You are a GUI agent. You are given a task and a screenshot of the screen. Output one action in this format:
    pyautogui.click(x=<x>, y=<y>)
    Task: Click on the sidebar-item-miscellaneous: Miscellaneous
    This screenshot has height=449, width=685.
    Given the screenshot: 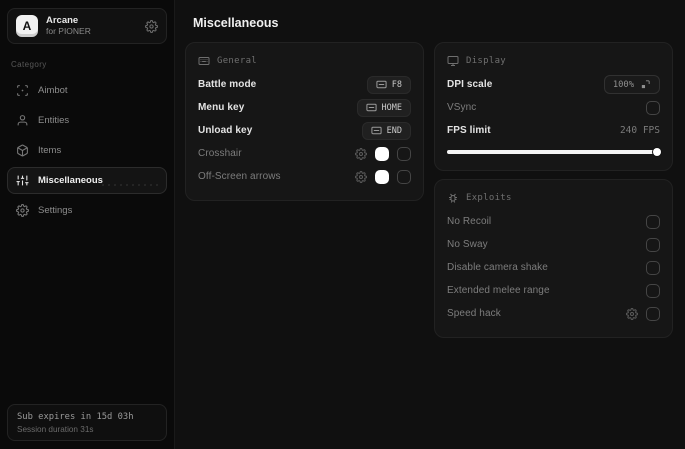 What is the action you would take?
    pyautogui.click(x=87, y=180)
    